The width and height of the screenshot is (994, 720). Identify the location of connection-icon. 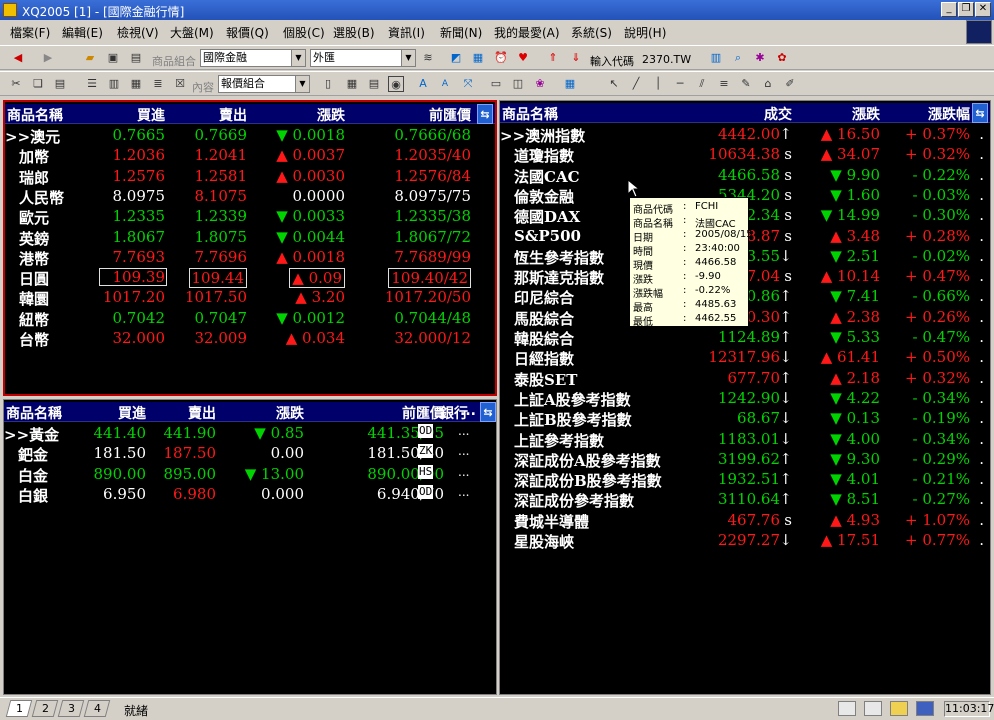
(925, 708).